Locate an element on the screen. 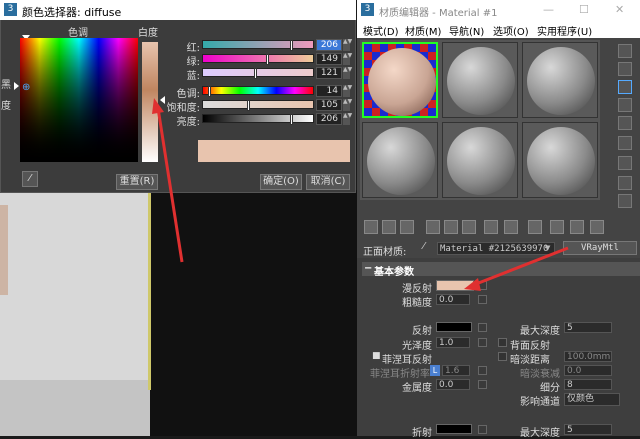  backreflect-checkbox is located at coordinates (502, 342).